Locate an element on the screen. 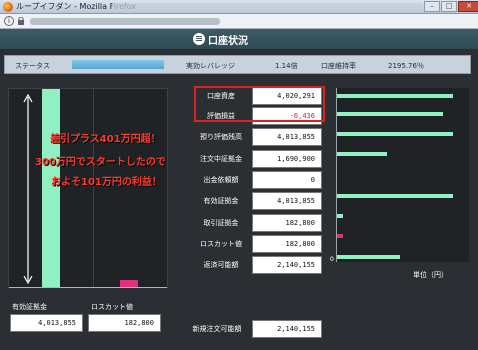  maximize-button: □ is located at coordinates (449, 6).